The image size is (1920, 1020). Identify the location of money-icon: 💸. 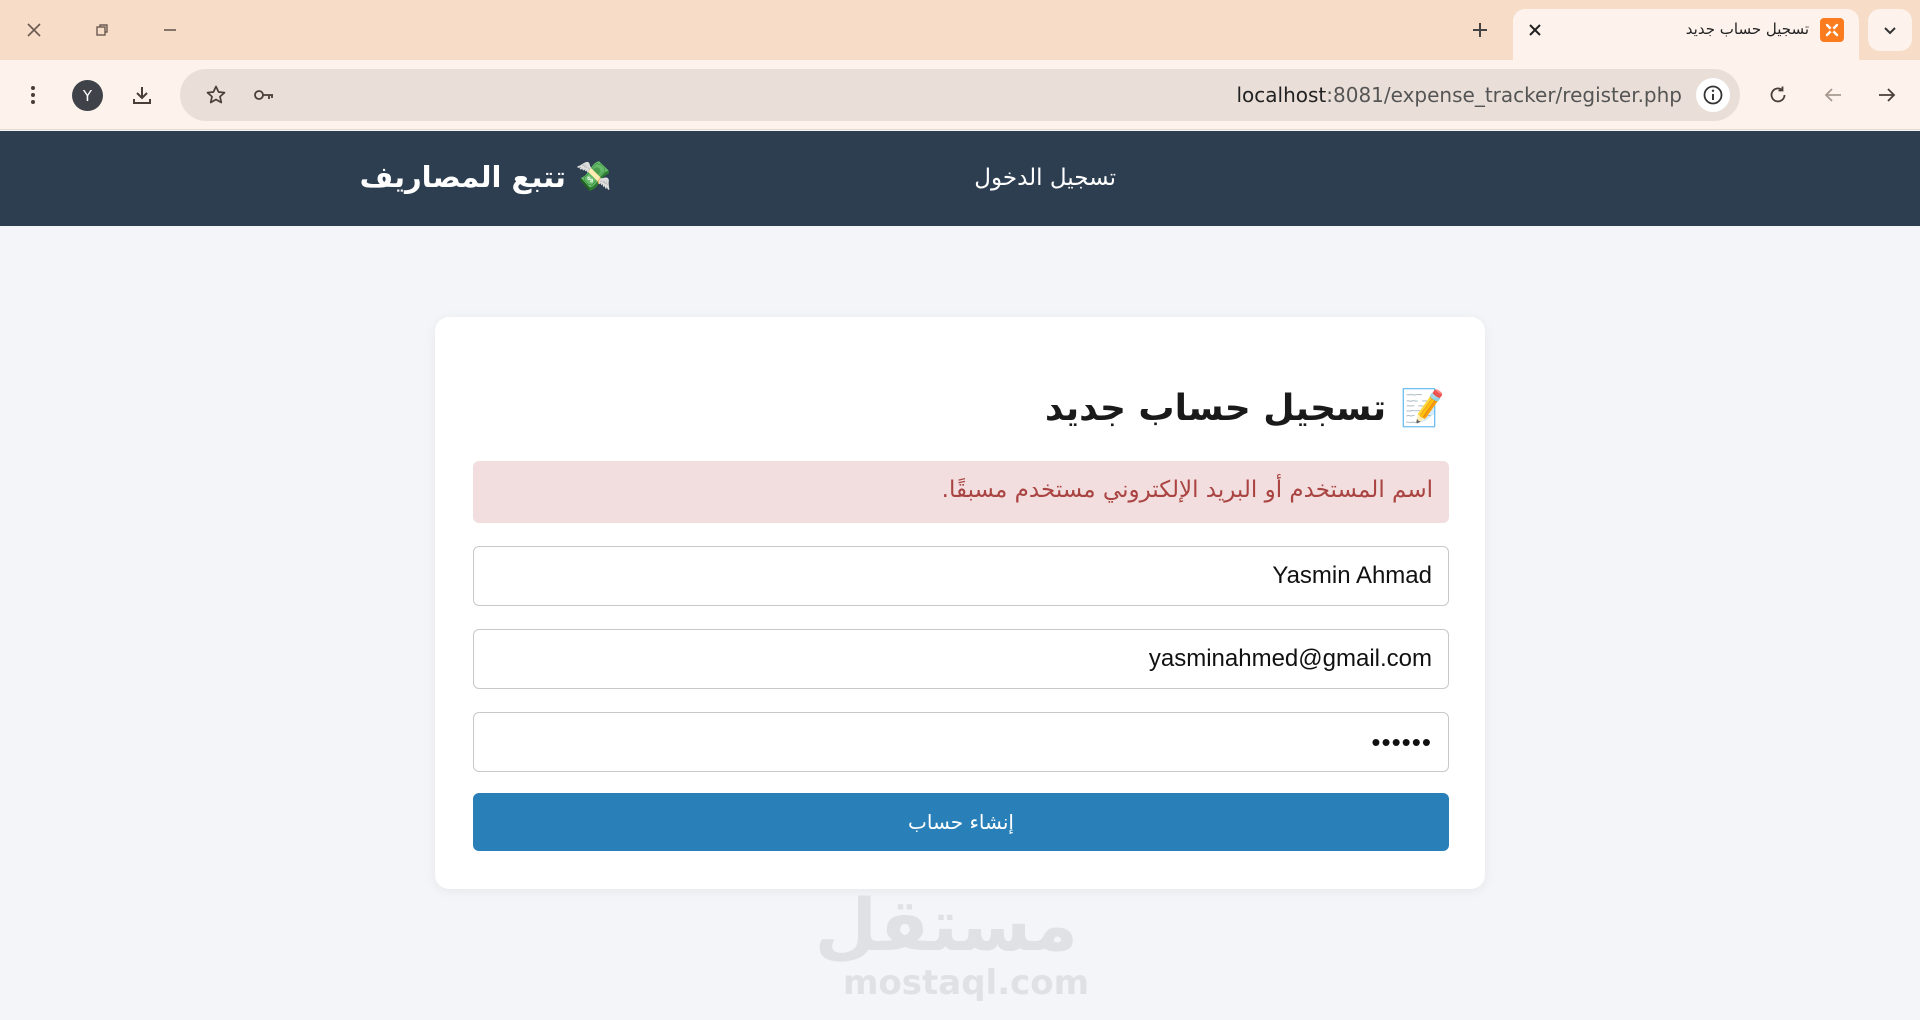
(593, 176).